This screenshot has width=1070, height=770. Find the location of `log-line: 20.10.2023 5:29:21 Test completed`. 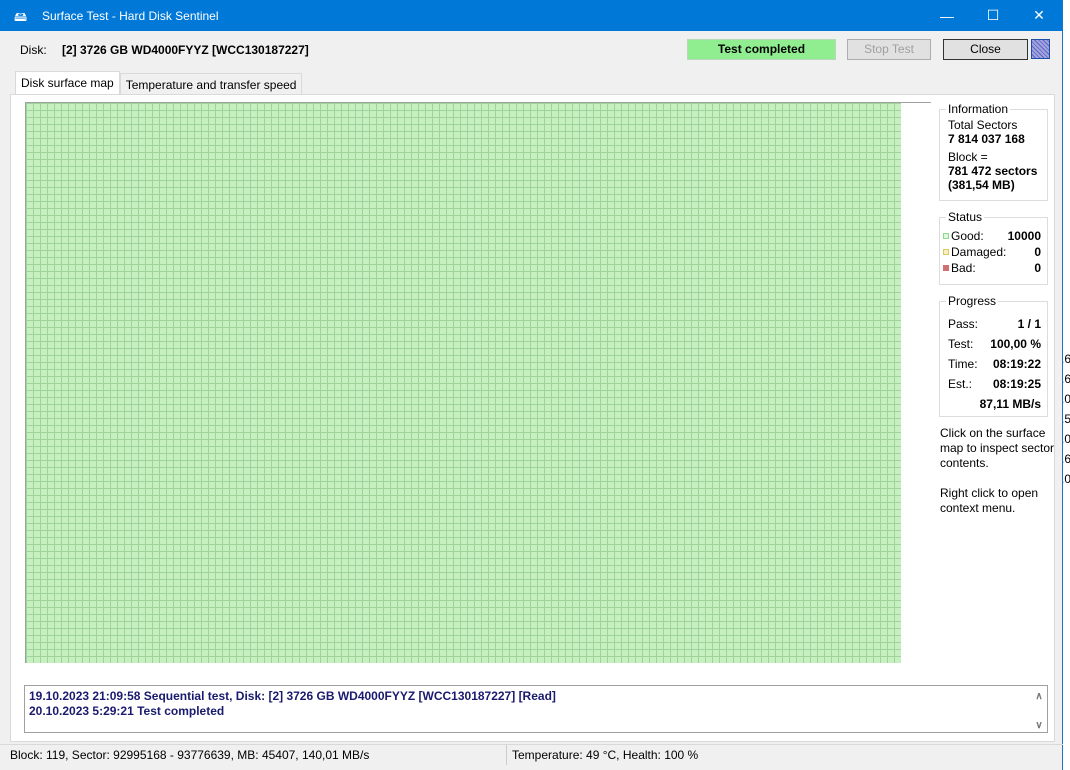

log-line: 20.10.2023 5:29:21 Test completed is located at coordinates (127, 711).